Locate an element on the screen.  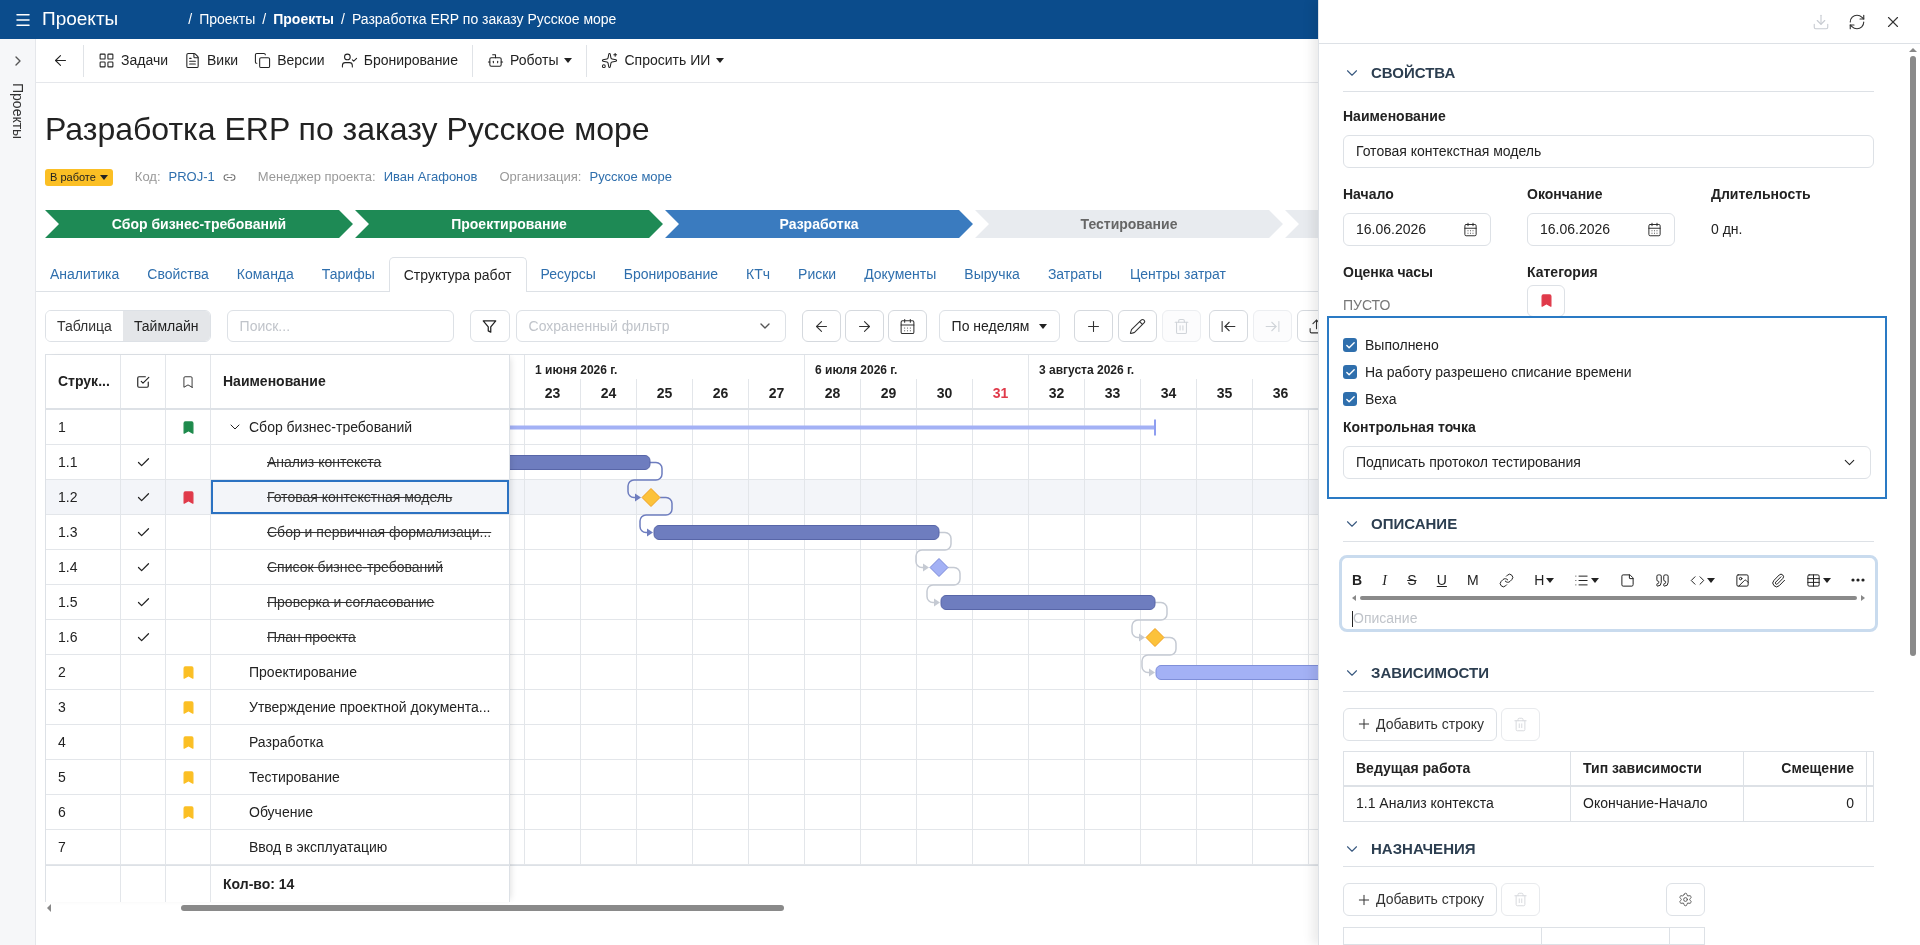
week-header: 36 is located at coordinates (1280, 393).